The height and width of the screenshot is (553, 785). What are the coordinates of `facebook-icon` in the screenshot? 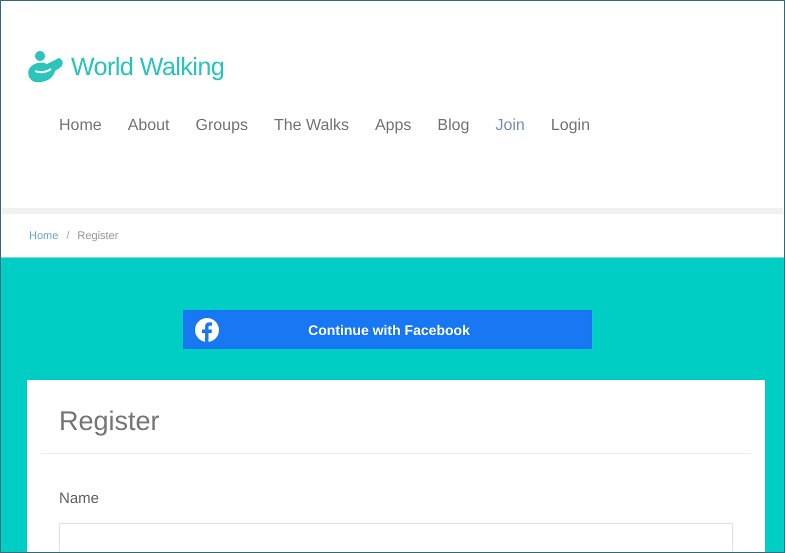 It's located at (206, 330).